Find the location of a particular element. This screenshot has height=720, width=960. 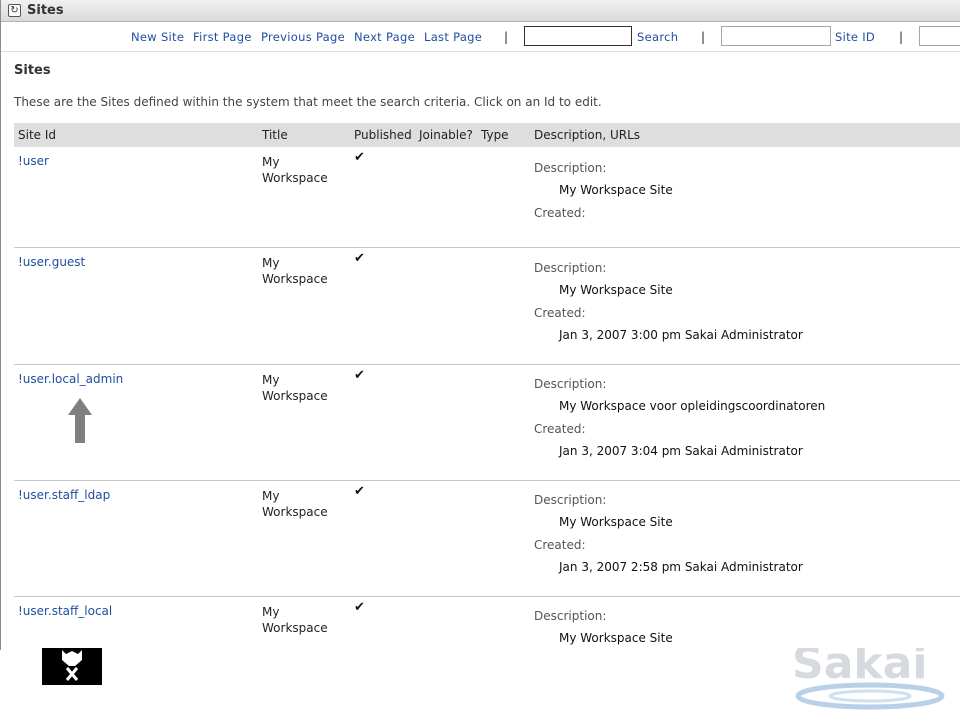

previous-page-link: Previous Page is located at coordinates (303, 37).